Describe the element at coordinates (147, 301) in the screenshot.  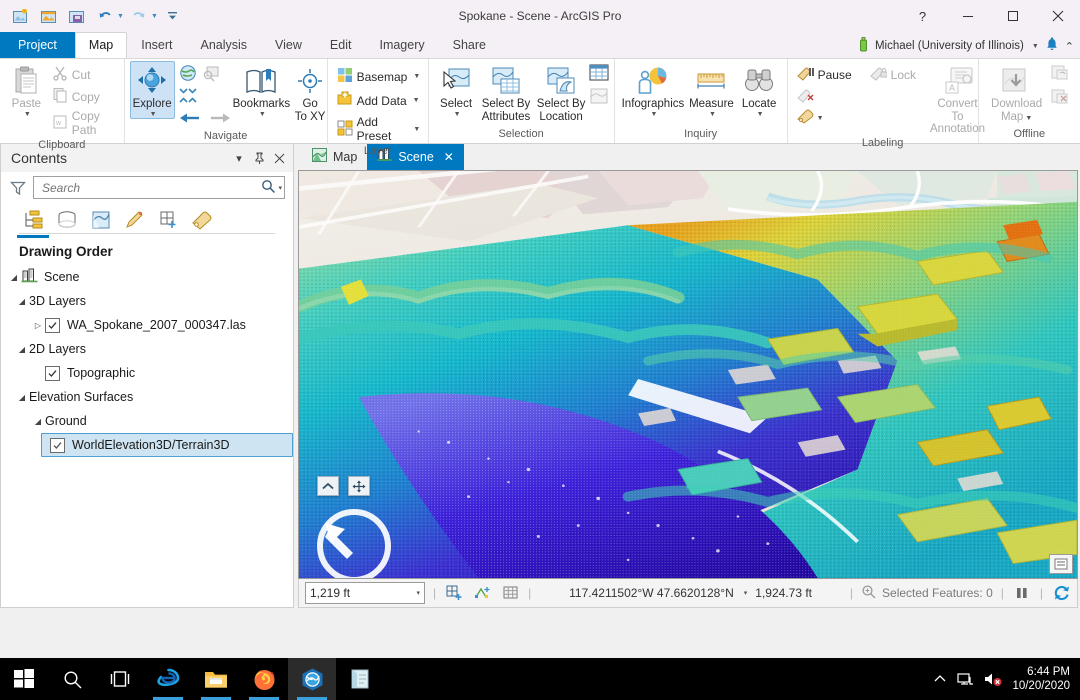
I see `toc-row-3d-layers: ◢ 3D Layers` at that location.